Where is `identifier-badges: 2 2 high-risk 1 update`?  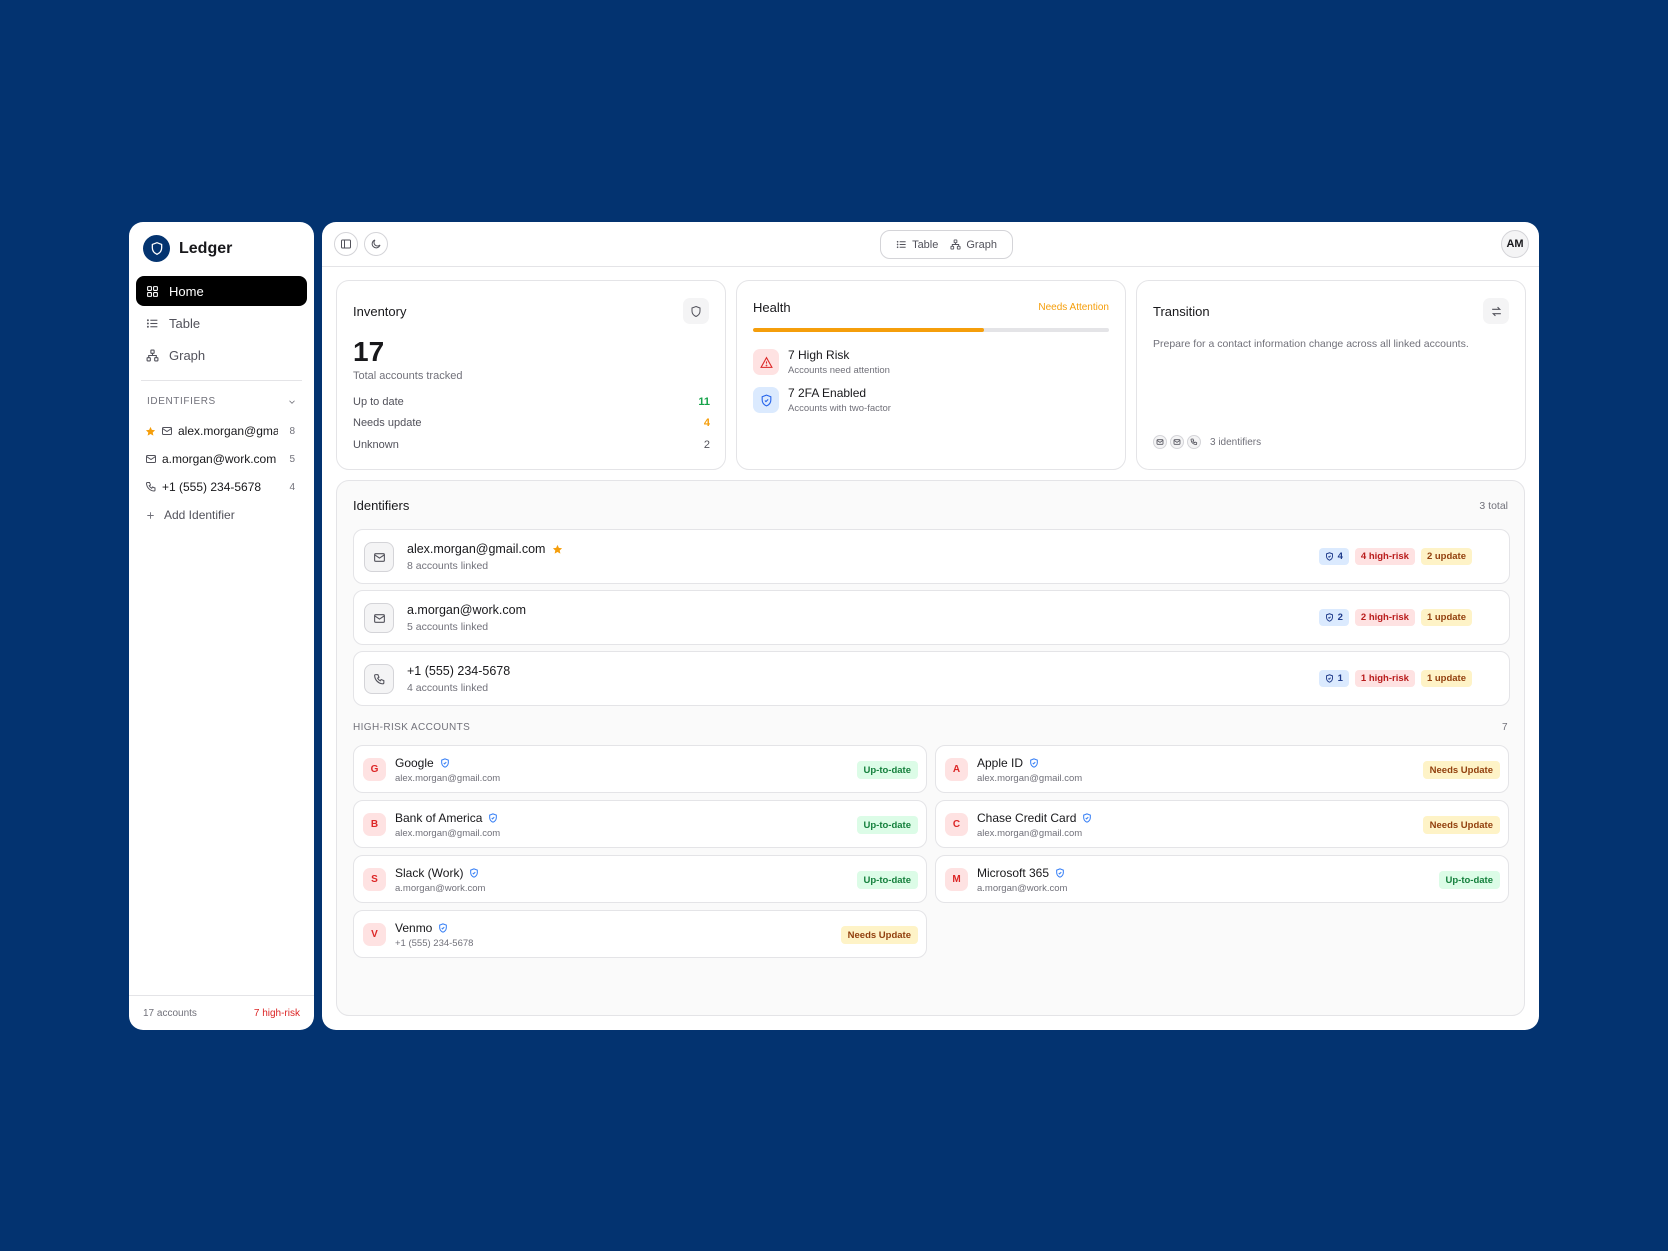
identifier-badges: 2 2 high-risk 1 update is located at coordinates (1395, 617).